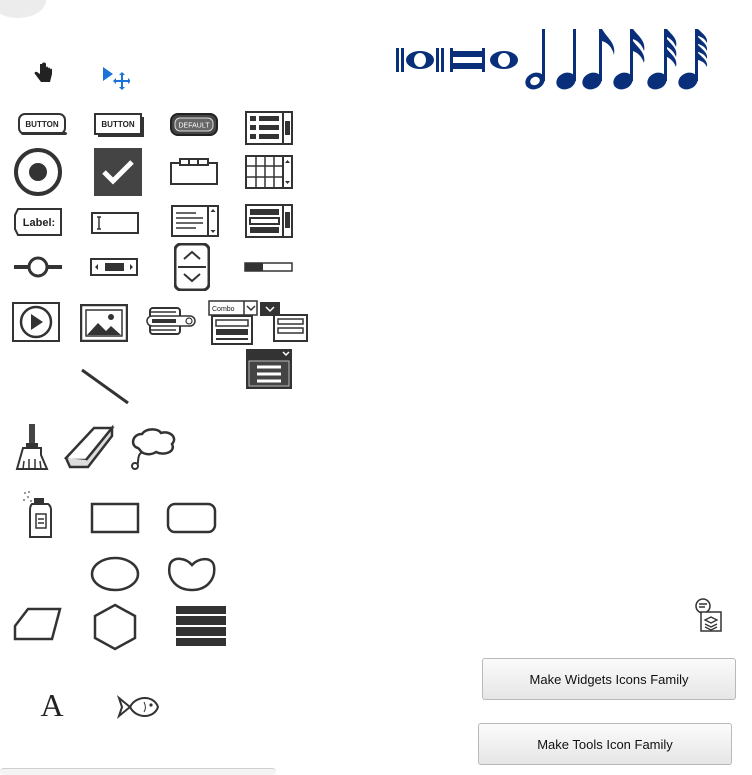 Image resolution: width=752 pixels, height=775 pixels. I want to click on slider-icon, so click(38, 267).